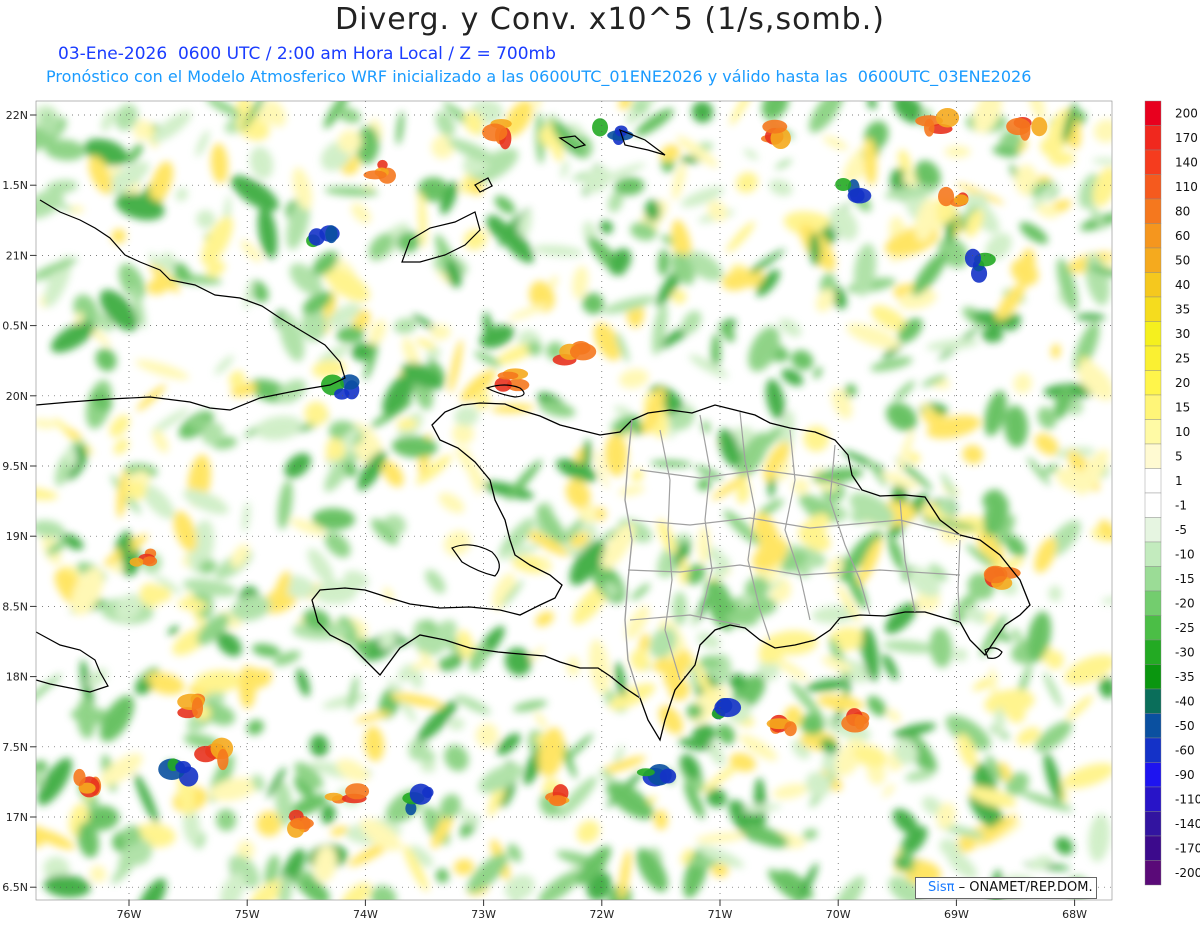 The width and height of the screenshot is (1200, 927). Describe the element at coordinates (1187, 873) in the screenshot. I see `colorbar-label: -200` at that location.